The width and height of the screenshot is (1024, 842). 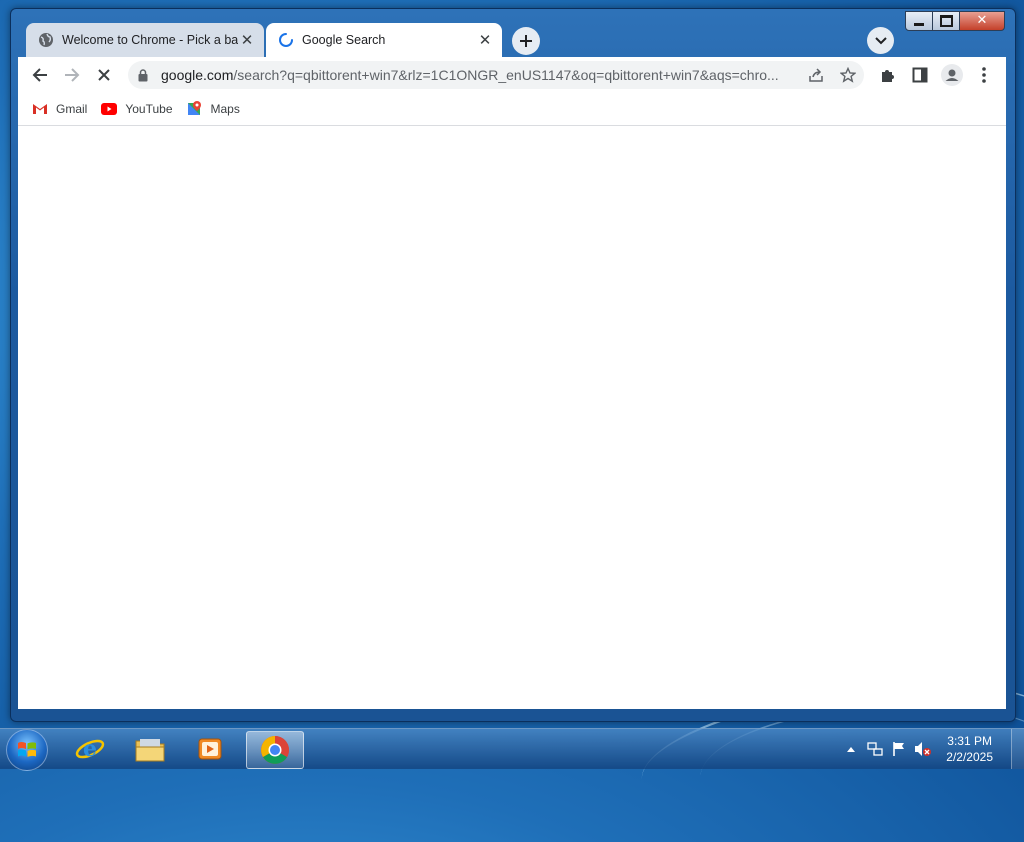 I want to click on taskbar-clock: 3:31 PM 2/2/2025, so click(x=969, y=749).